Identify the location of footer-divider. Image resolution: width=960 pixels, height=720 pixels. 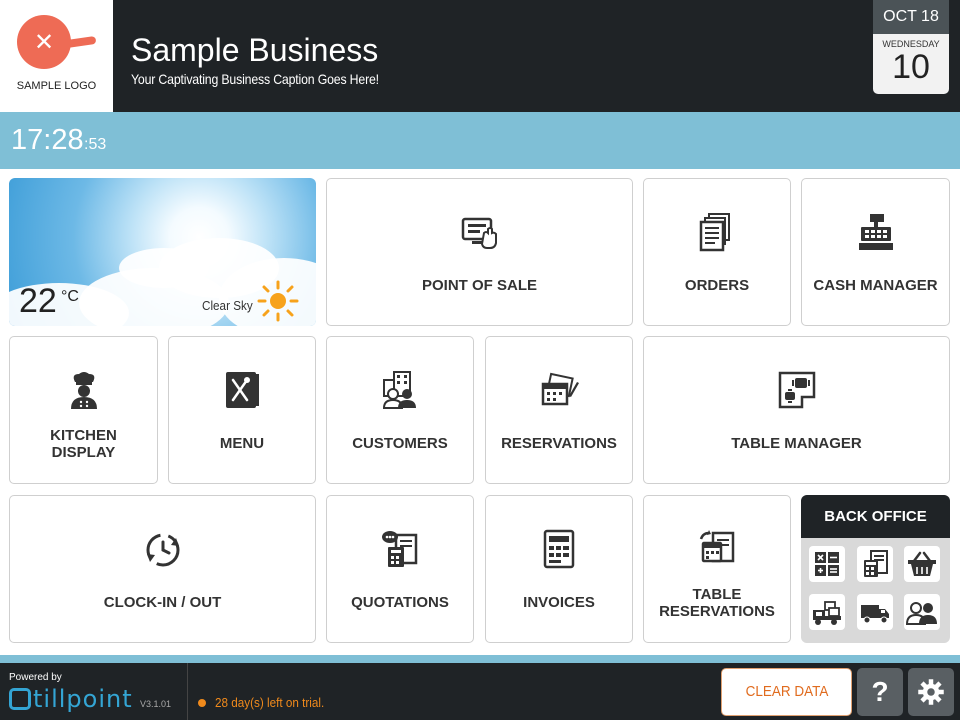
(187, 691).